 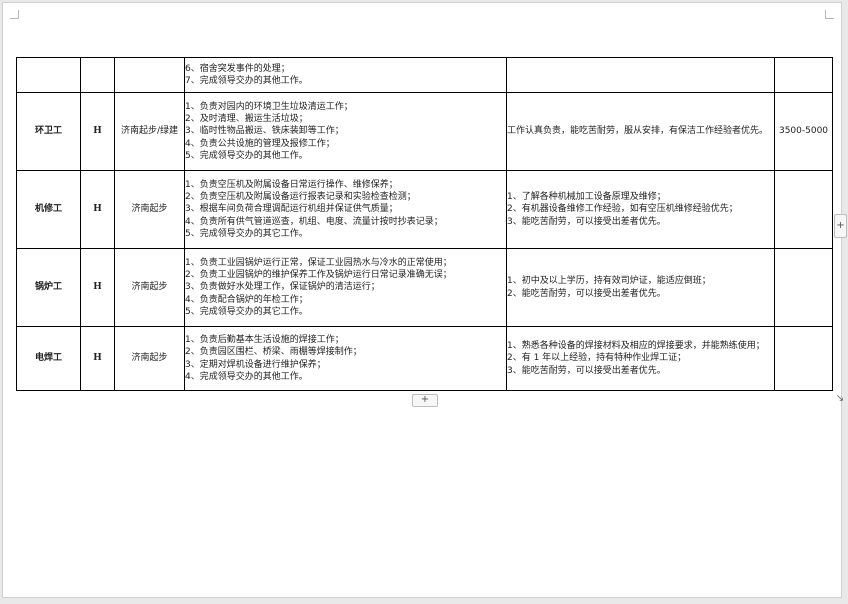 What do you see at coordinates (300, 197) in the screenshot?
I see `duty-line: 2、负责空压机及附属设备运行报表记录和实验检查检测；` at bounding box center [300, 197].